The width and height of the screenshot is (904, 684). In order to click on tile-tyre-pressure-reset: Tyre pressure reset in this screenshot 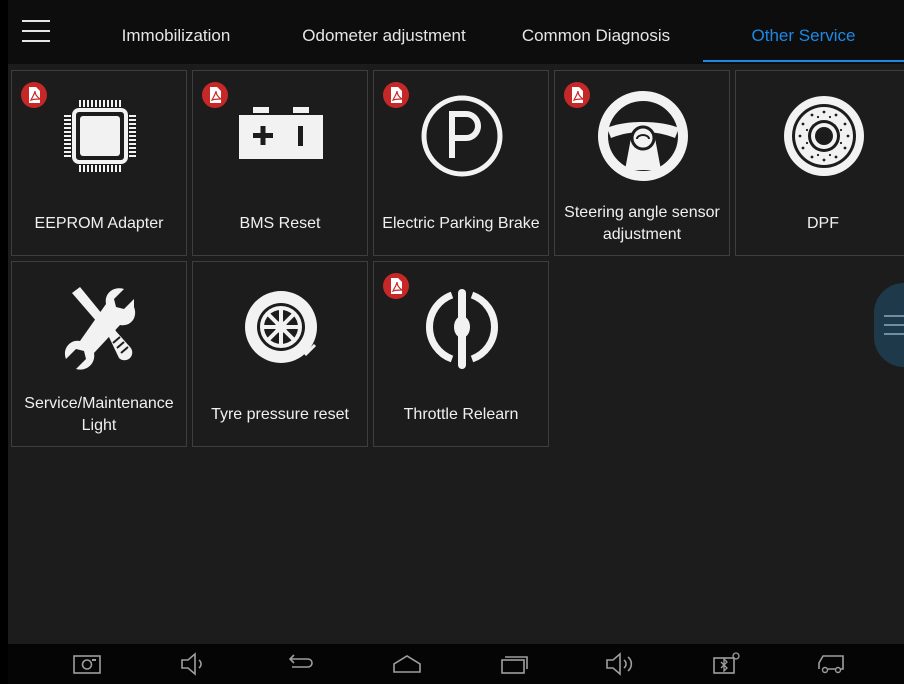, I will do `click(280, 354)`.